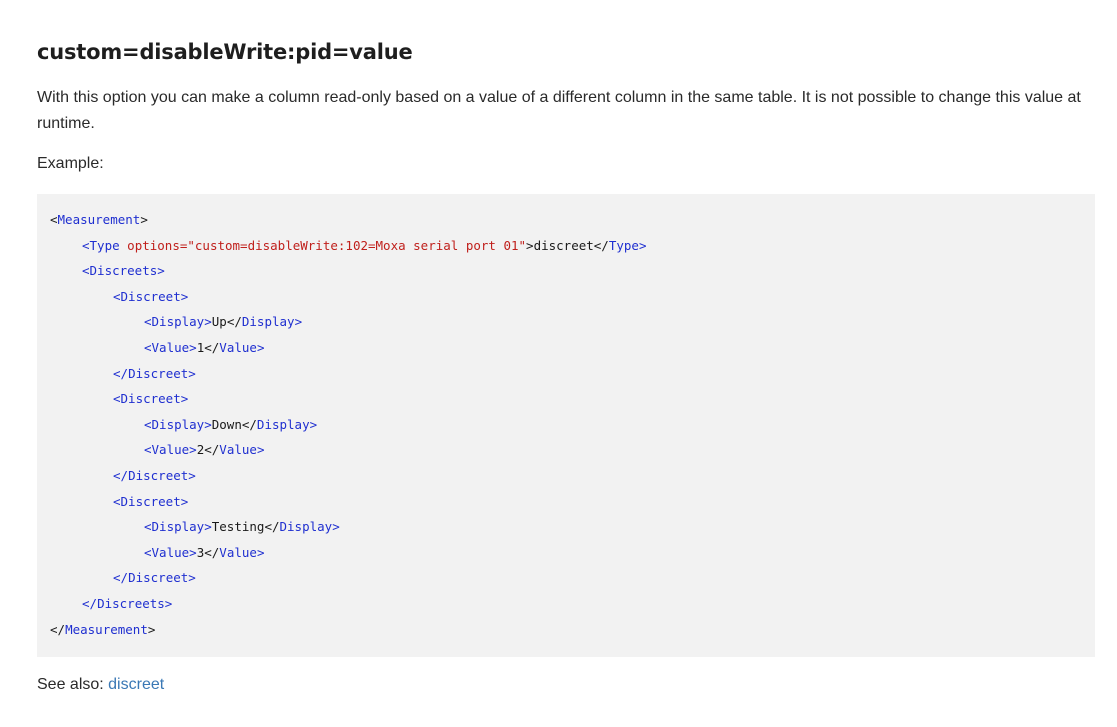  What do you see at coordinates (204, 450) in the screenshot?
I see `code-line: <Value>2</Value>` at bounding box center [204, 450].